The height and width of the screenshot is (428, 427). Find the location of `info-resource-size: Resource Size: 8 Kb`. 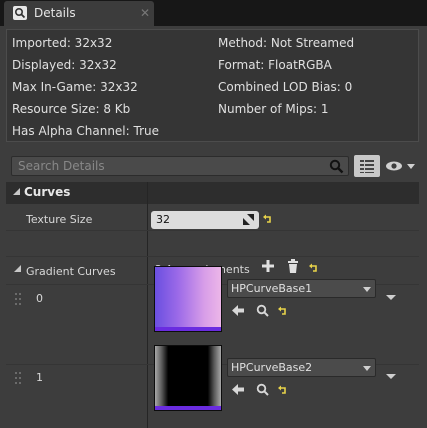

info-resource-size: Resource Size: 8 Kb is located at coordinates (71, 109).